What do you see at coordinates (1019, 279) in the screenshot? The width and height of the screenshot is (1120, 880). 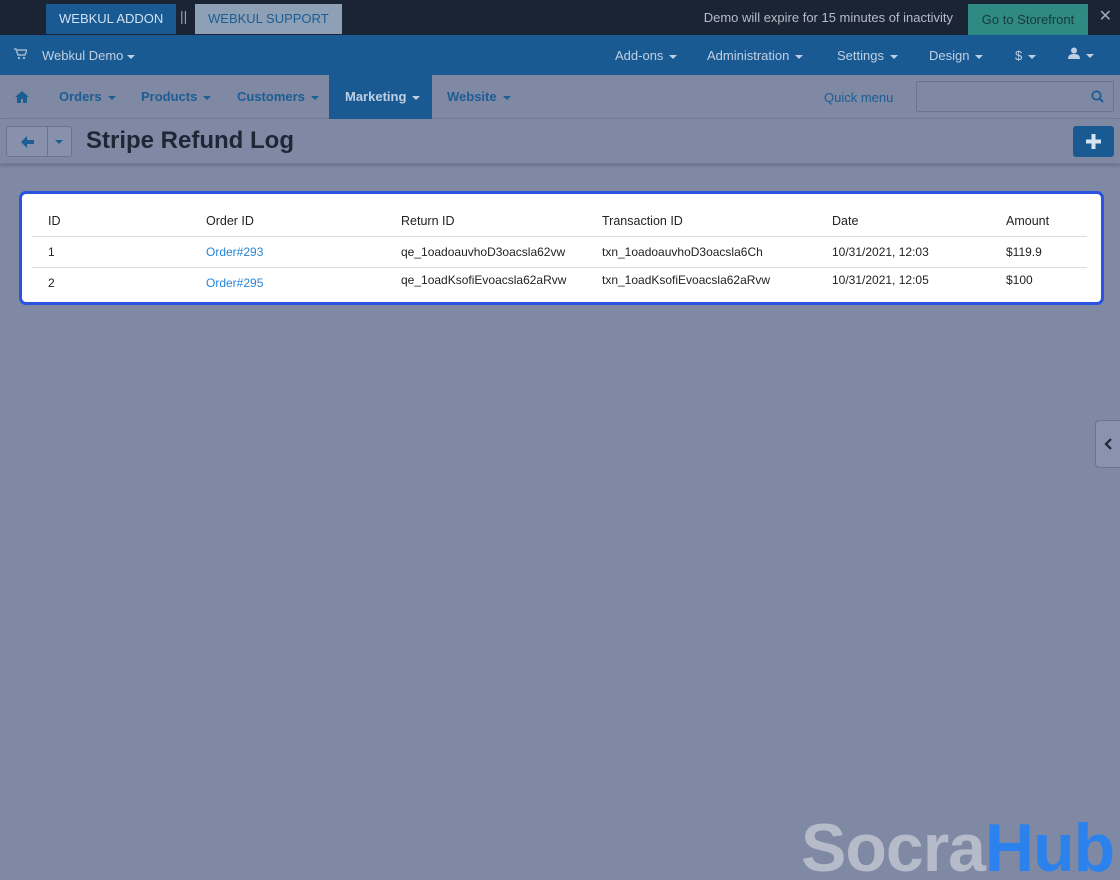 I see `cell-amount: $100` at bounding box center [1019, 279].